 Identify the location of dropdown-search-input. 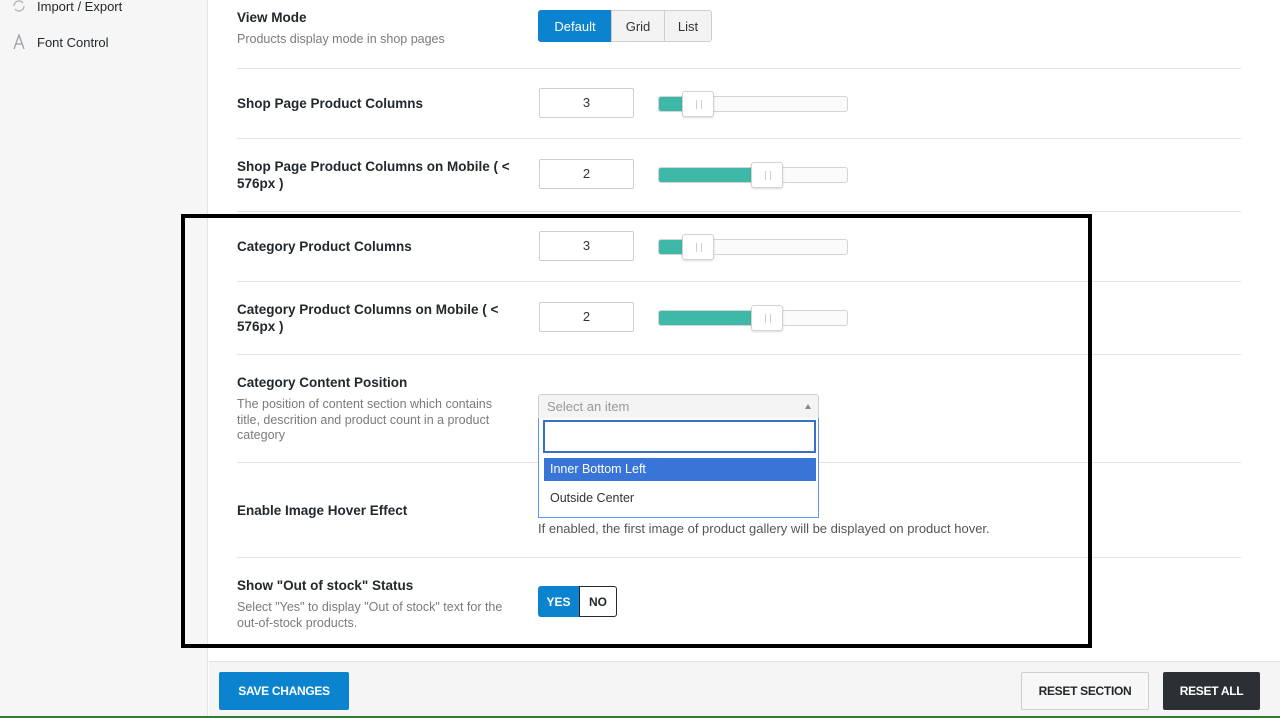
(679, 436).